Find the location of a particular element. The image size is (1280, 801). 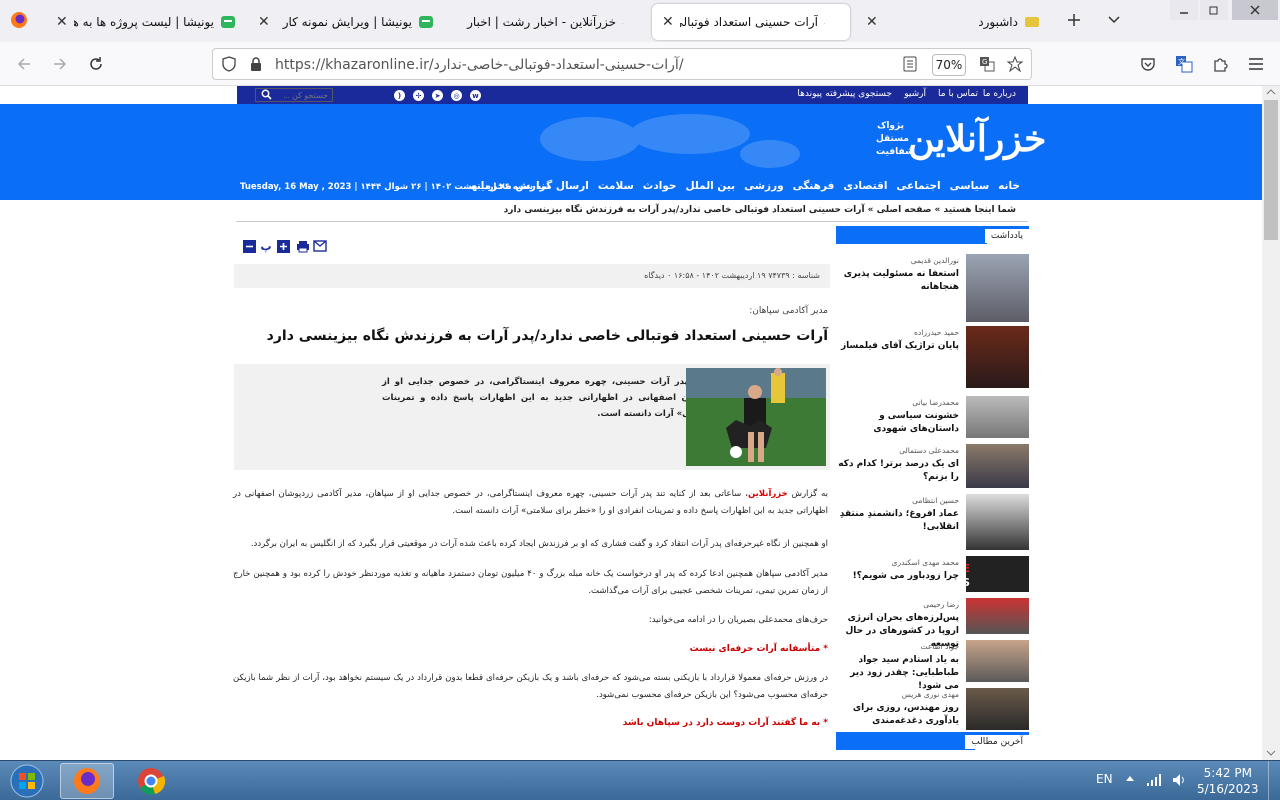

system-clock: 5:42 PM 5/16/2023 is located at coordinates (1228, 781).